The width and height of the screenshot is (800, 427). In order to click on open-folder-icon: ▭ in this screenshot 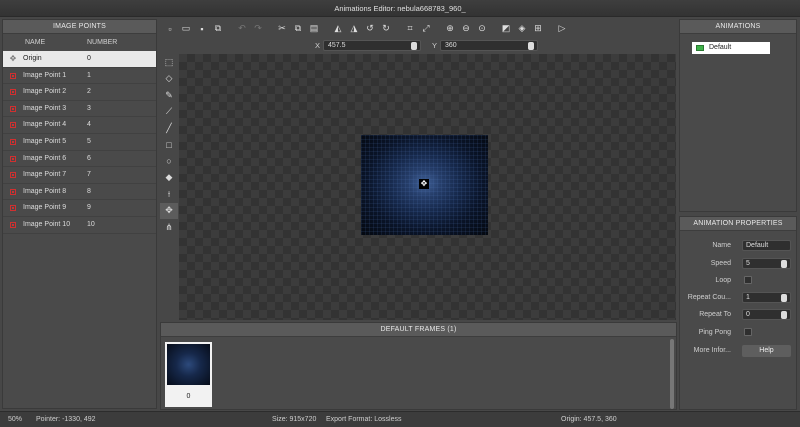, I will do `click(186, 29)`.